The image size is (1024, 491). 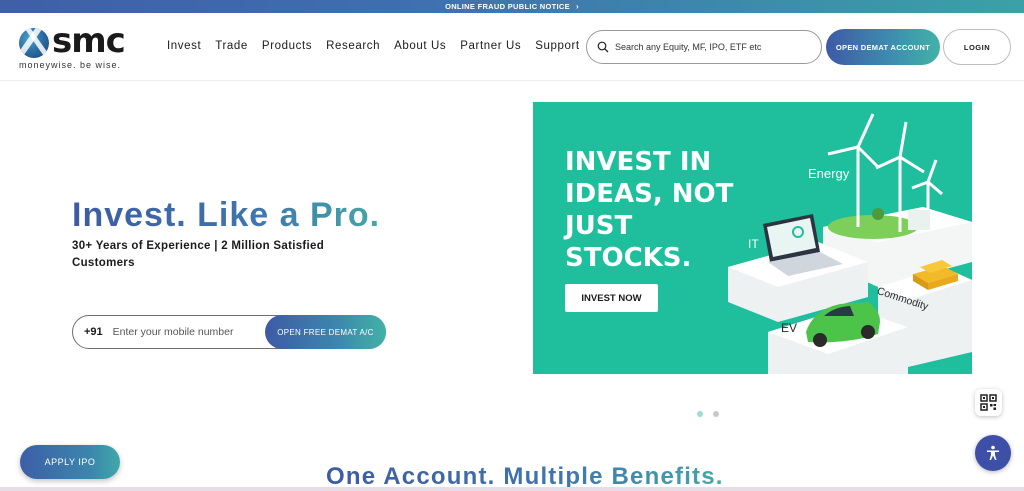 I want to click on banner-label-it: IT, so click(x=753, y=244).